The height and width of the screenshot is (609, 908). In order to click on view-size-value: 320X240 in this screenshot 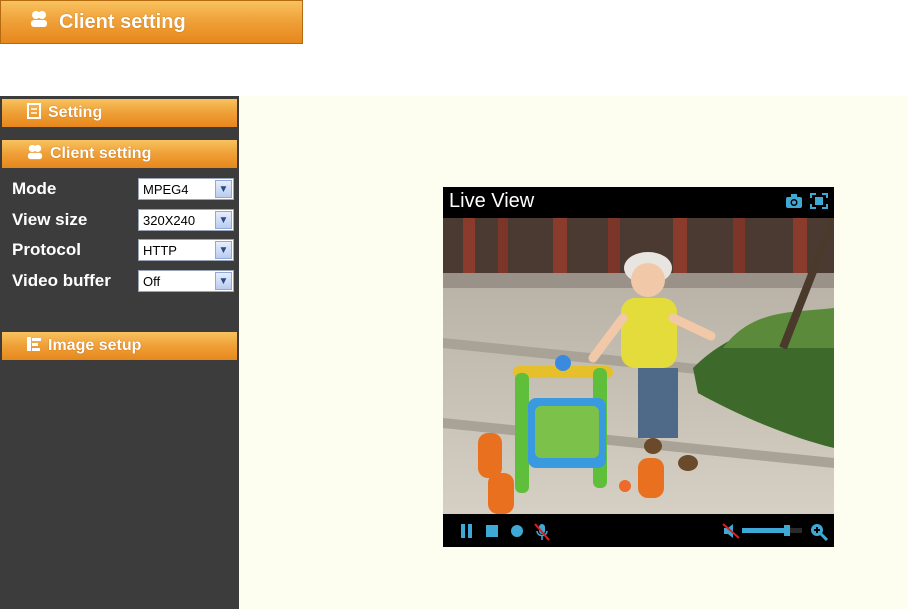, I will do `click(169, 220)`.